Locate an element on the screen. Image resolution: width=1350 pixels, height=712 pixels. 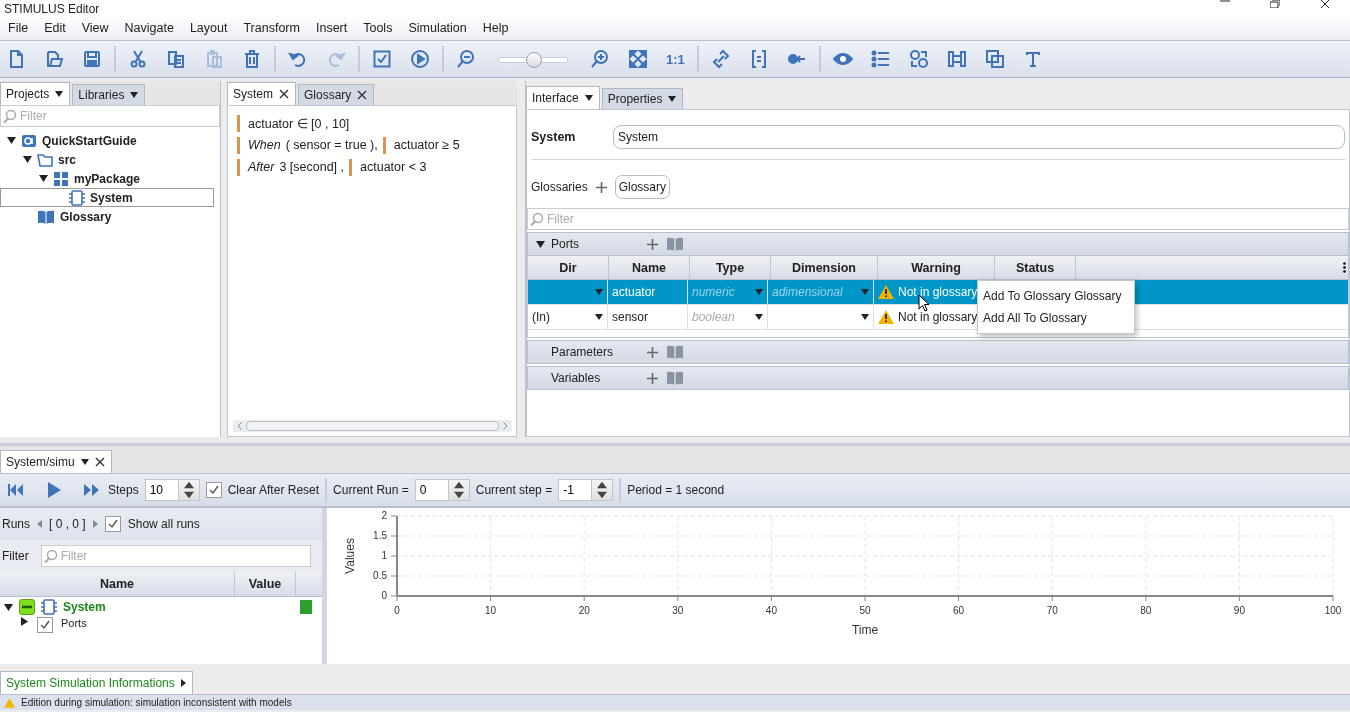
menu-item: Layout is located at coordinates (208, 28).